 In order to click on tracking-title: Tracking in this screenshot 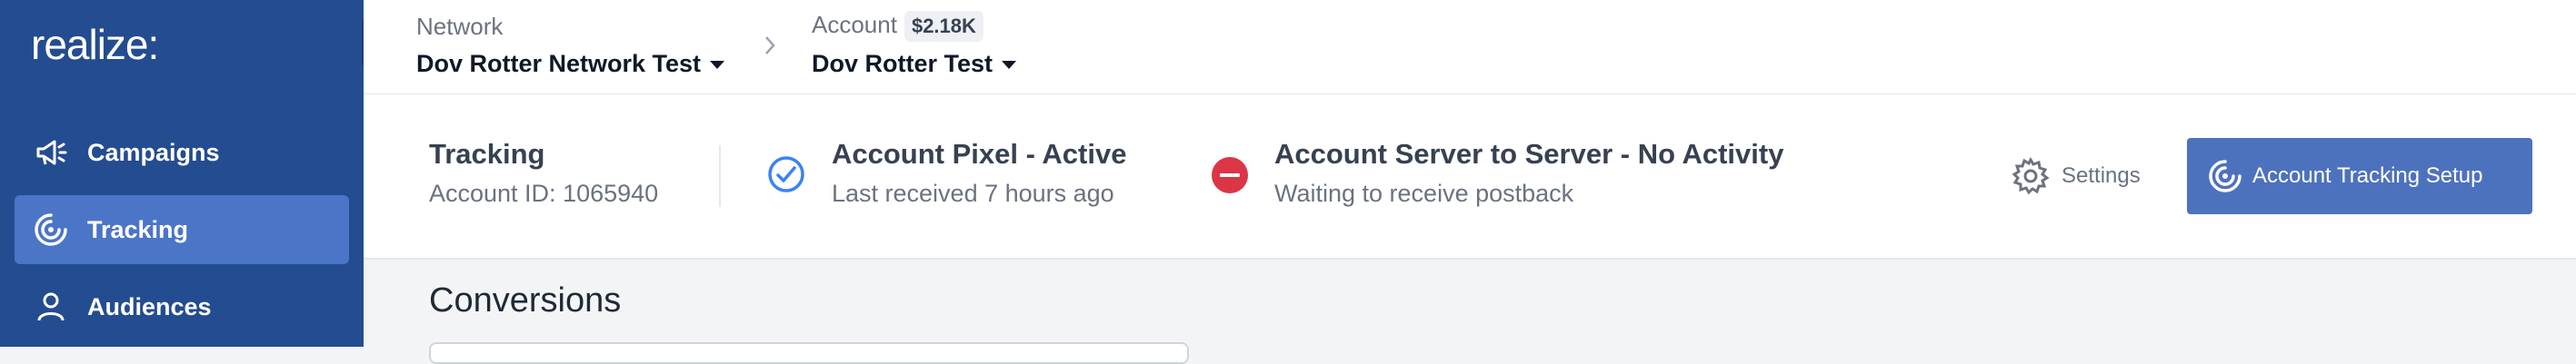, I will do `click(487, 154)`.